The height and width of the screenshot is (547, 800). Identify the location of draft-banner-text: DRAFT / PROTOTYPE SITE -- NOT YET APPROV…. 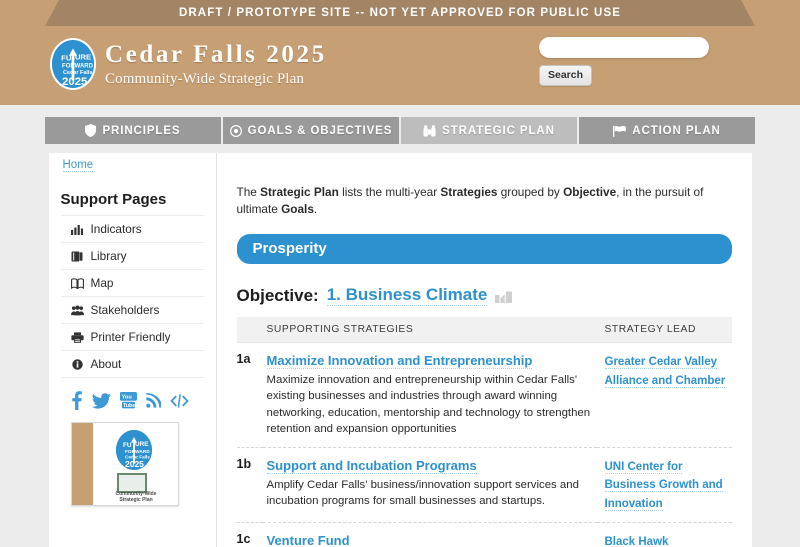
(400, 13).